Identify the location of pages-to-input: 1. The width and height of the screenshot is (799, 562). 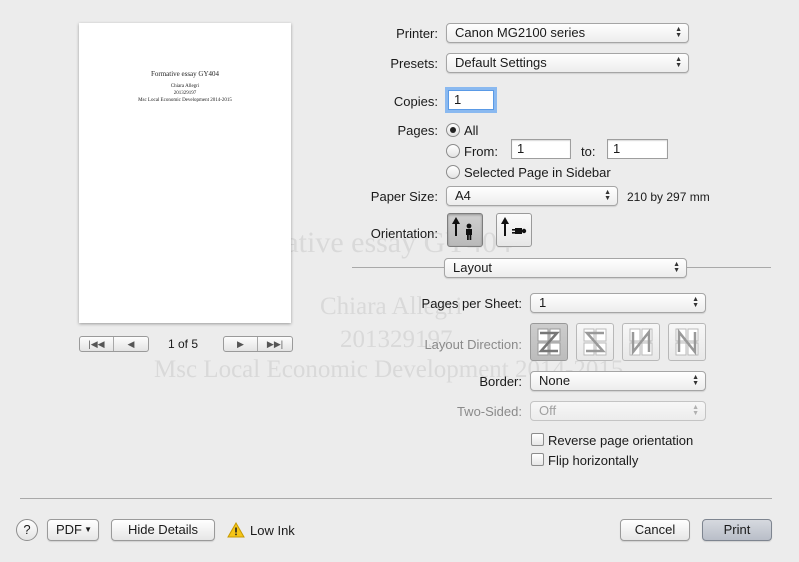
(637, 149).